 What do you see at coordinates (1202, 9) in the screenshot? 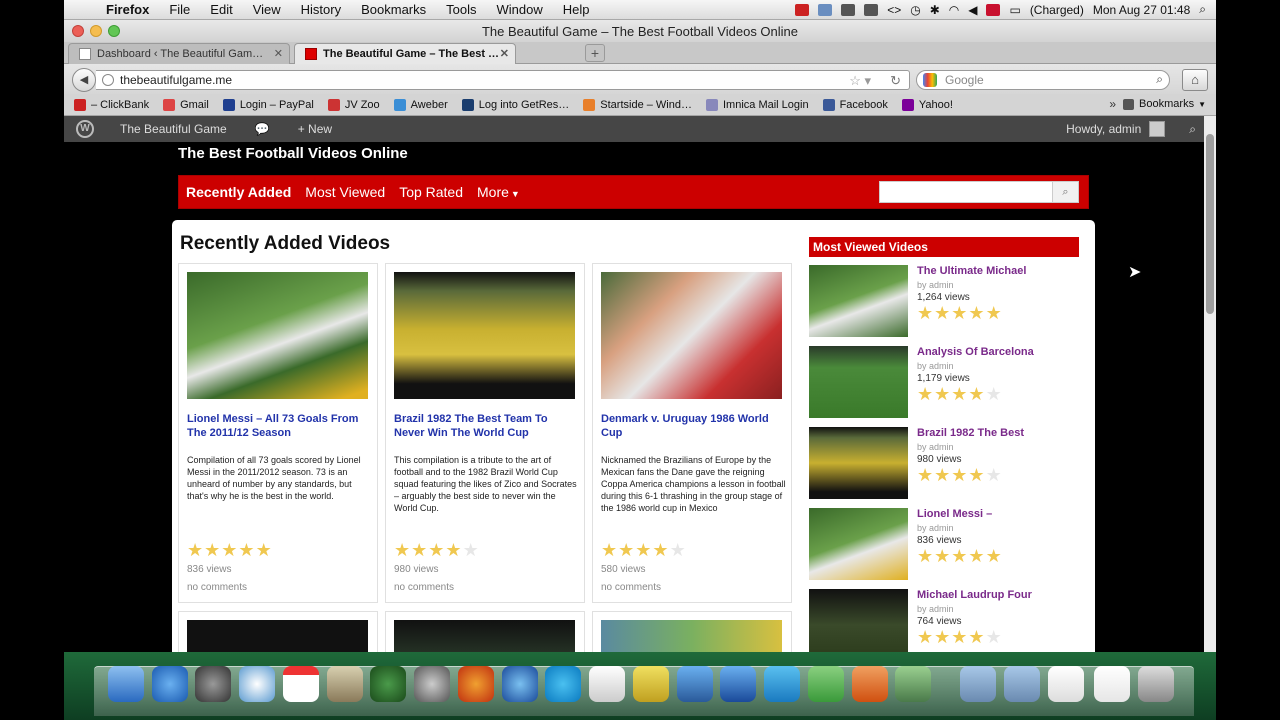
I see `spotlight-icon: ⌕` at bounding box center [1202, 9].